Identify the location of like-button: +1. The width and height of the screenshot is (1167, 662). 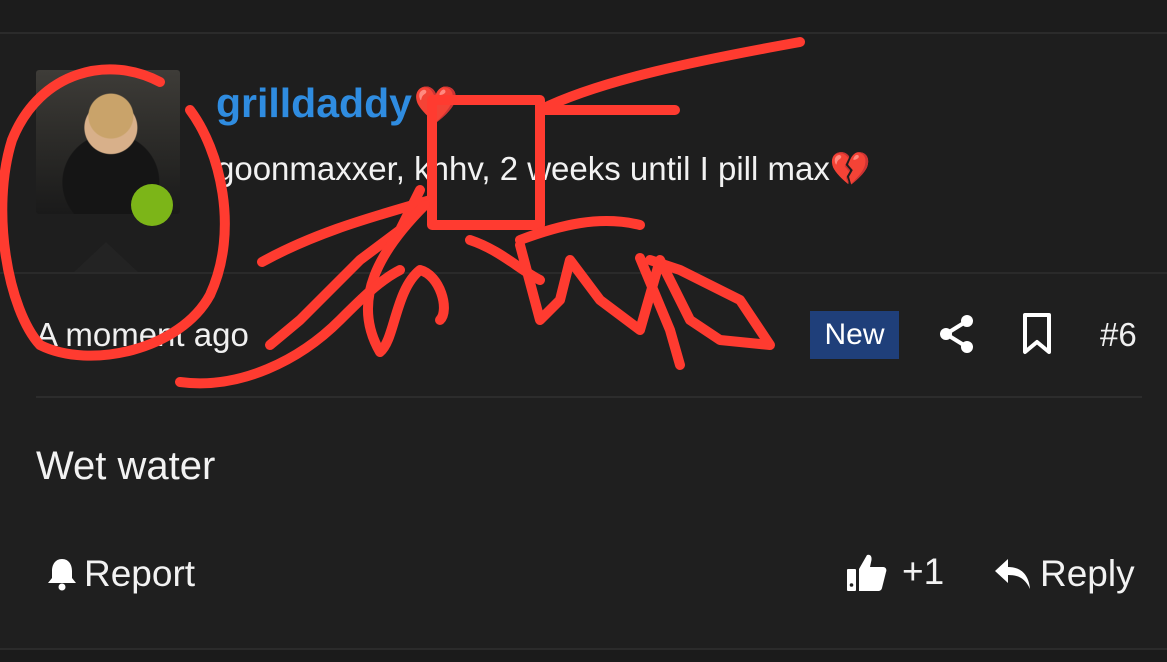
(895, 572).